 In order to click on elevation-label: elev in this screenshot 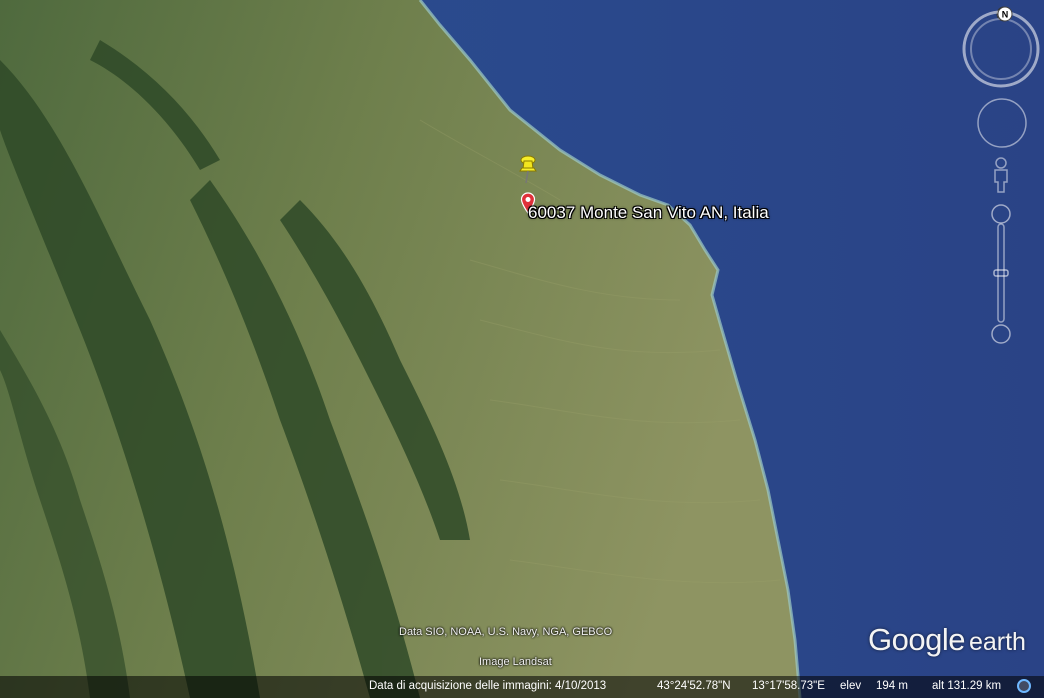, I will do `click(851, 686)`.